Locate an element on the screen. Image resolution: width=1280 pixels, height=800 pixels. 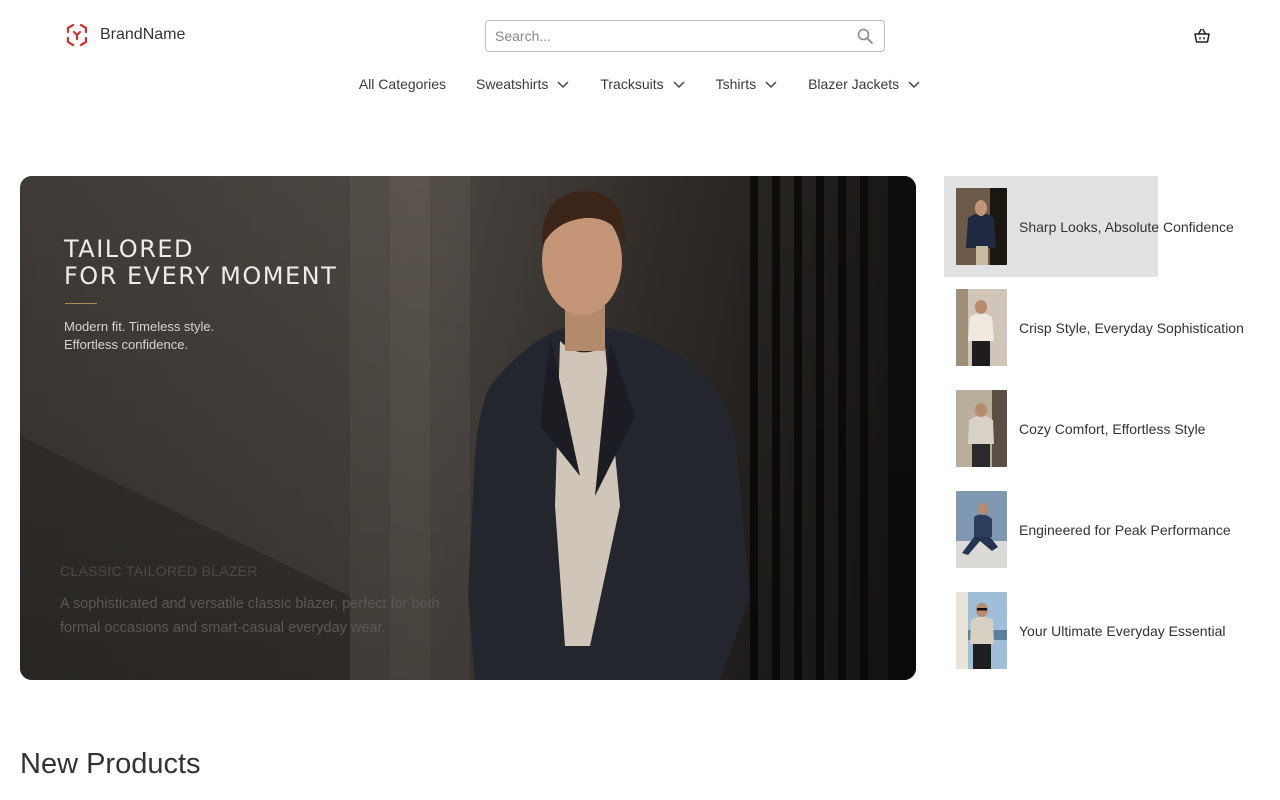
nav-tracksuits: Tracksuits is located at coordinates (637, 84).